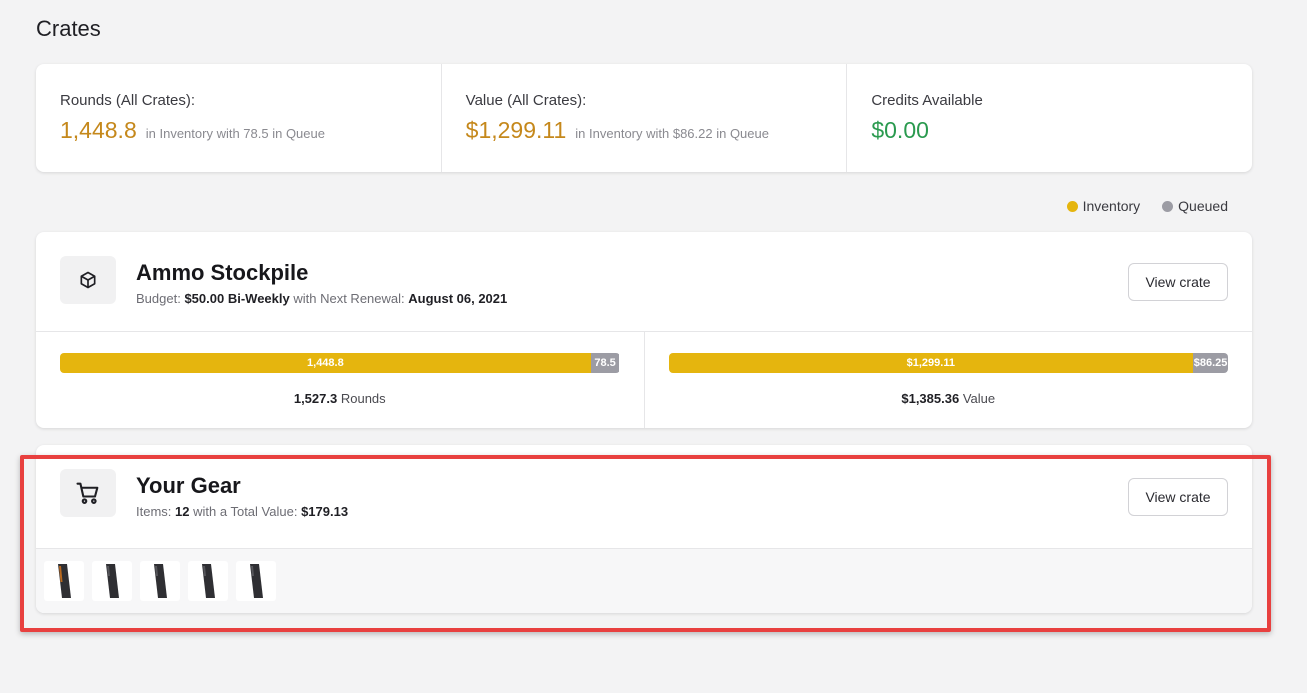 The height and width of the screenshot is (693, 1307). What do you see at coordinates (188, 485) in the screenshot?
I see `crate-title: Your Gear` at bounding box center [188, 485].